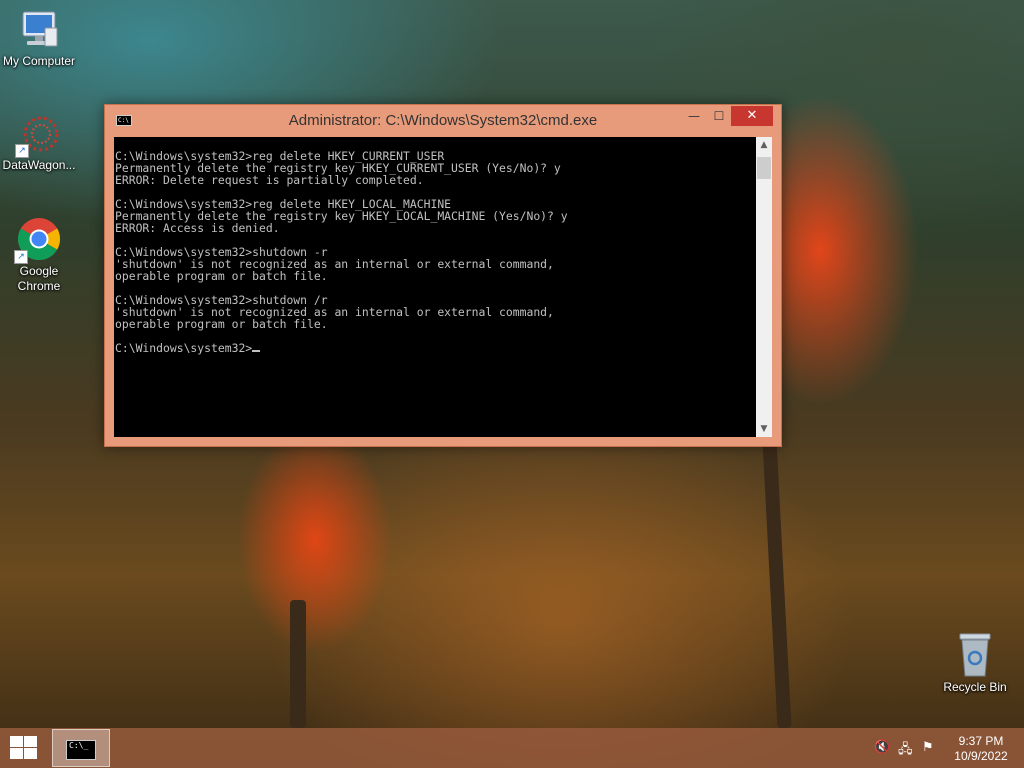 The image size is (1024, 768). I want to click on desktop-icon-my-computer: My Computer, so click(39, 38).